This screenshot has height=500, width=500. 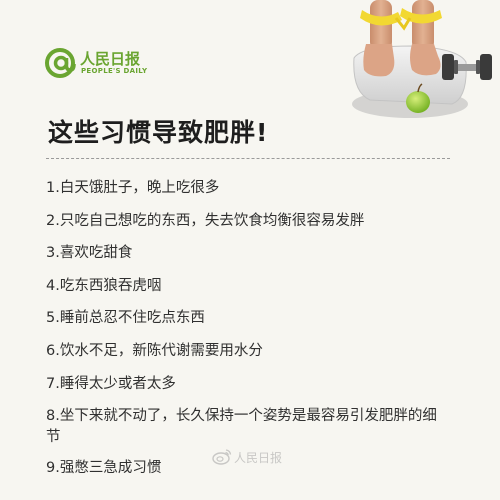 I want to click on list-item: 2.只吃自己想吃的东西，失去饮食均衡很容易发胖, so click(x=205, y=220).